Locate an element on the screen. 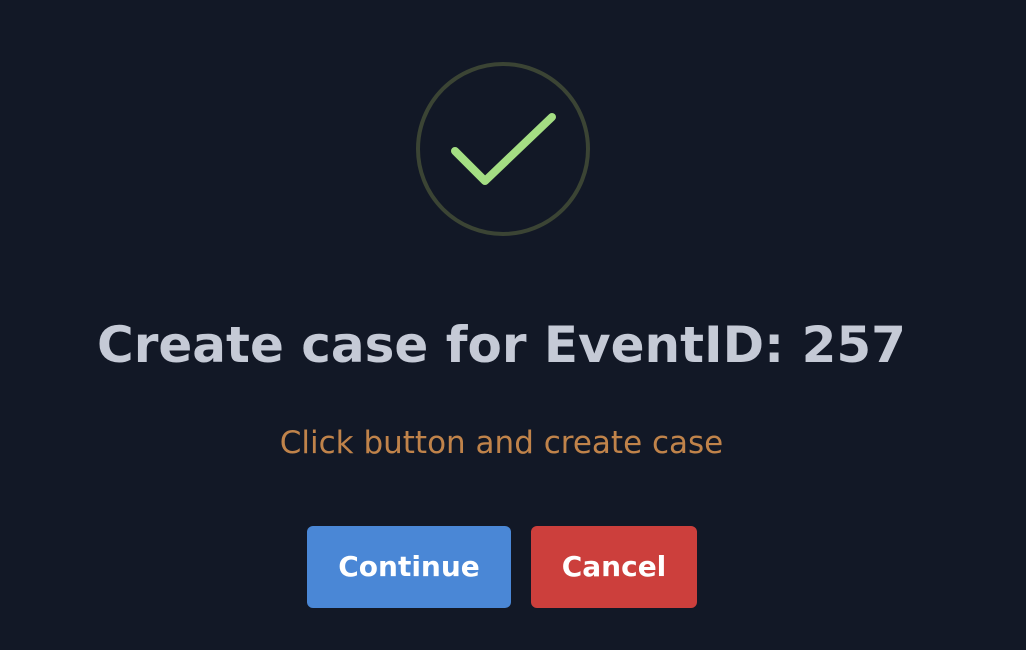 The height and width of the screenshot is (650, 1026). check-circle-icon is located at coordinates (503, 149).